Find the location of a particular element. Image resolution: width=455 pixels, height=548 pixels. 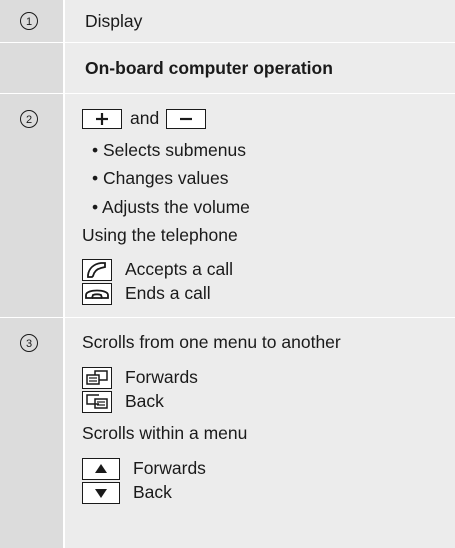

page-back-icon is located at coordinates (97, 401).